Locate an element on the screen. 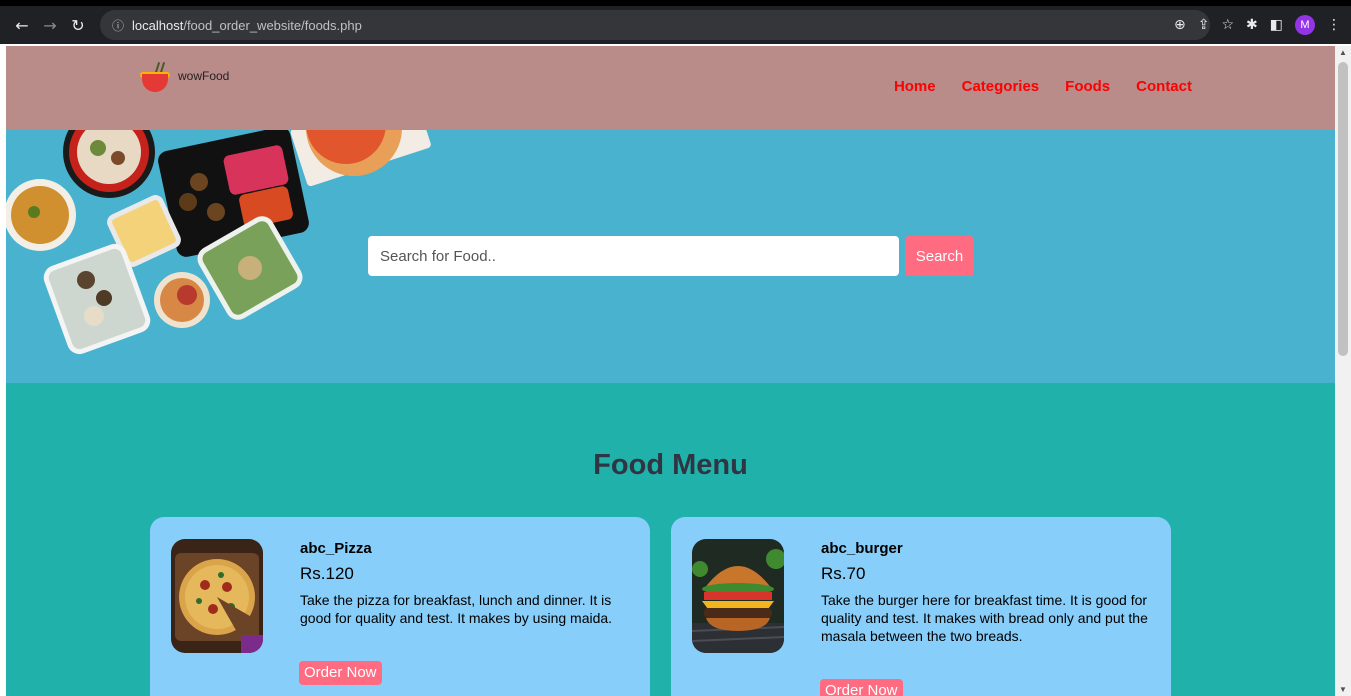  food-menu-title: Food Menu is located at coordinates (670, 465).